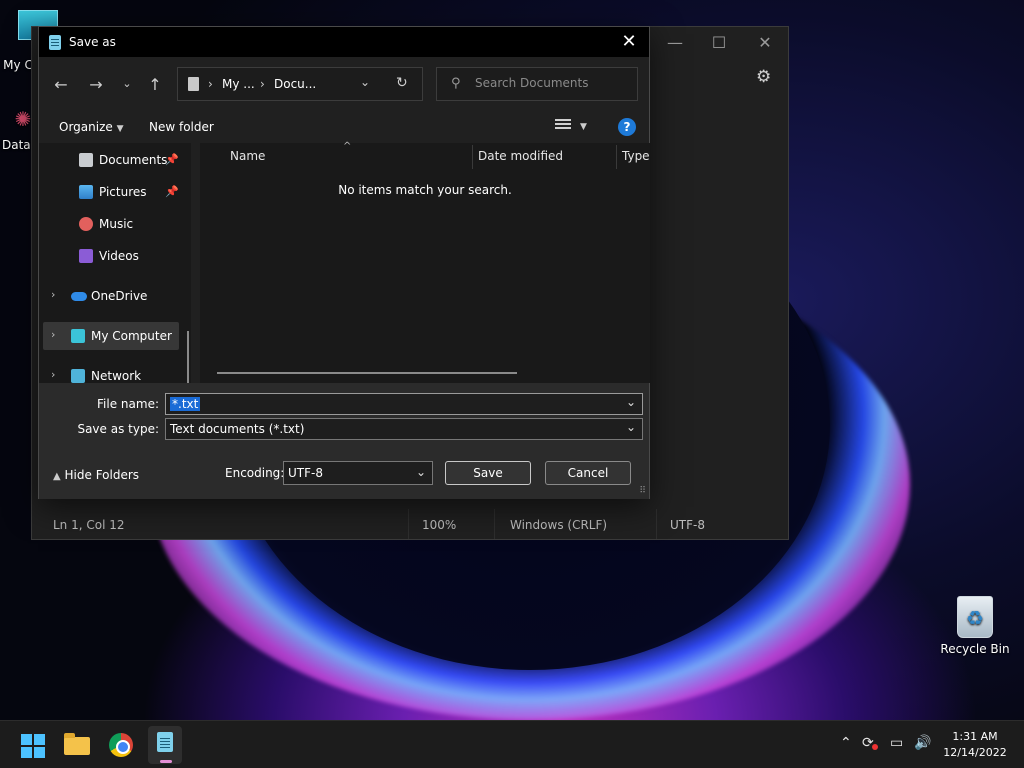 This screenshot has width=1024, height=768. Describe the element at coordinates (33, 745) in the screenshot. I see `start-button` at that location.